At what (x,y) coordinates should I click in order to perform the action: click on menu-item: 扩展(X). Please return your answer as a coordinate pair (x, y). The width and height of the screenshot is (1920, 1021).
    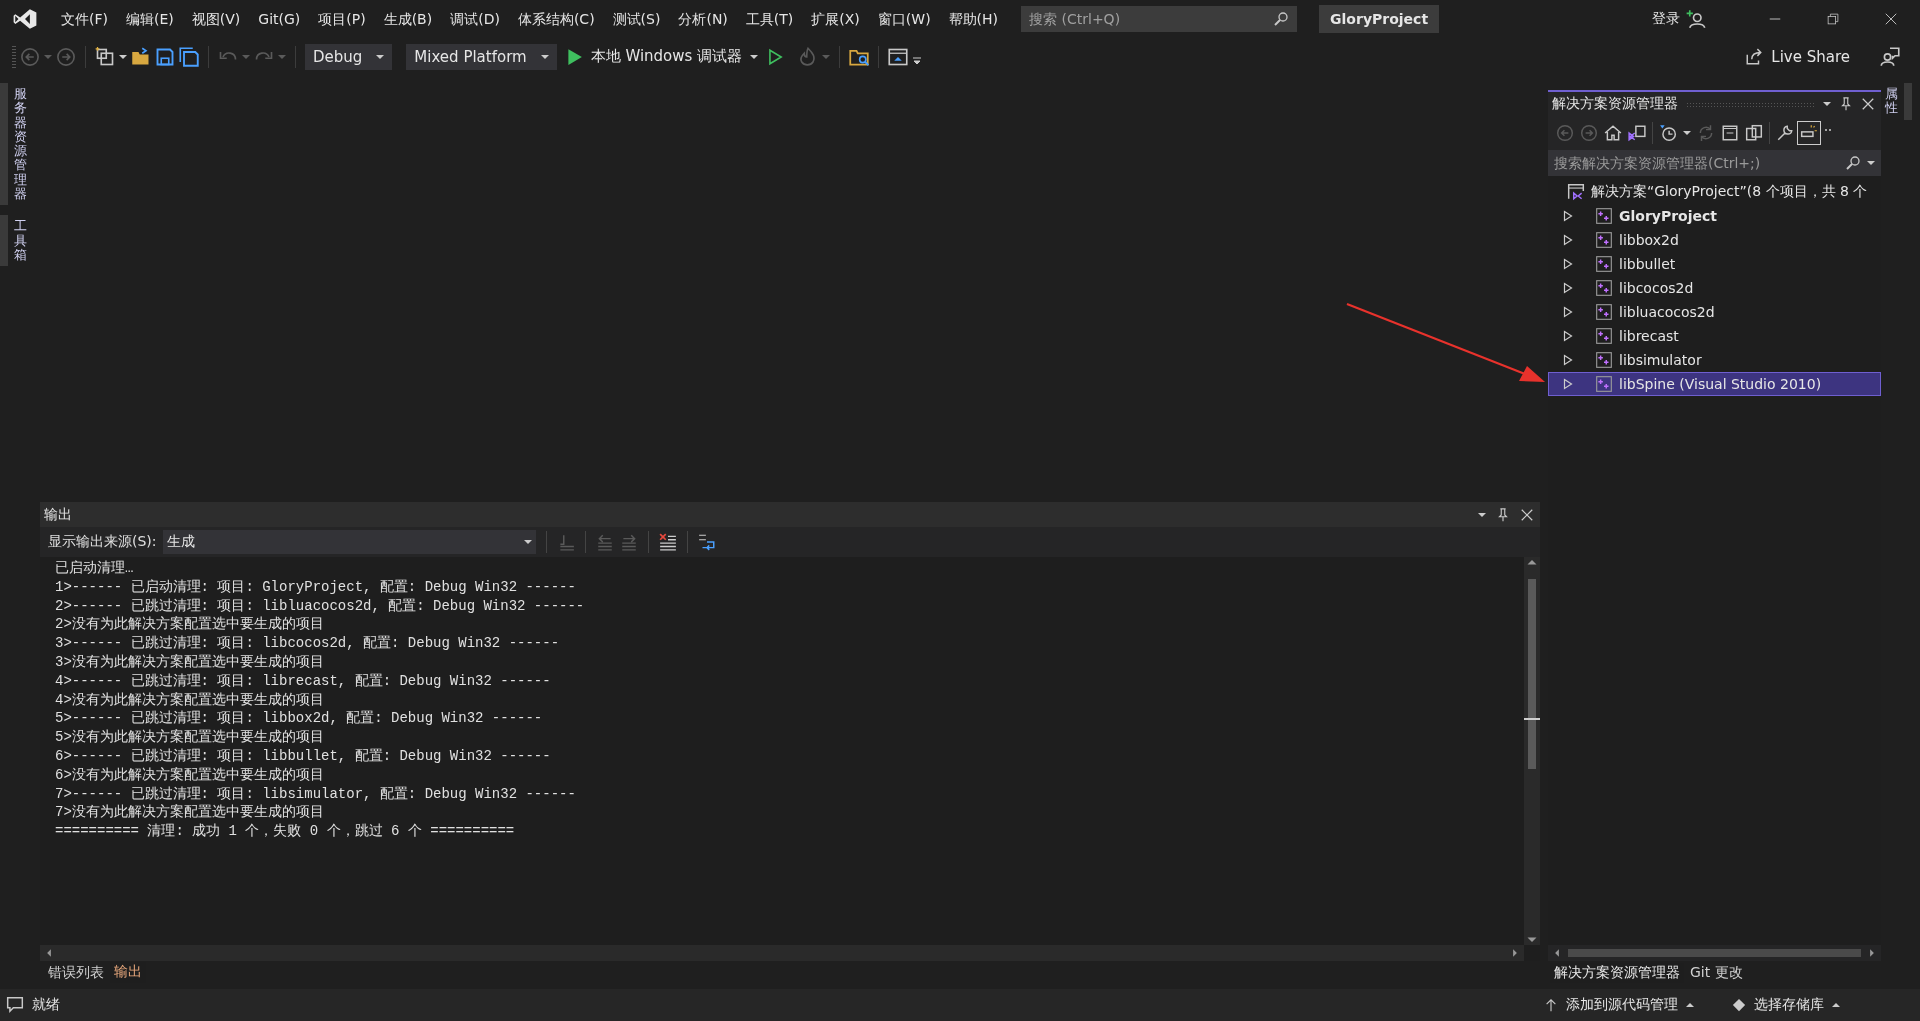
    Looking at the image, I should click on (835, 19).